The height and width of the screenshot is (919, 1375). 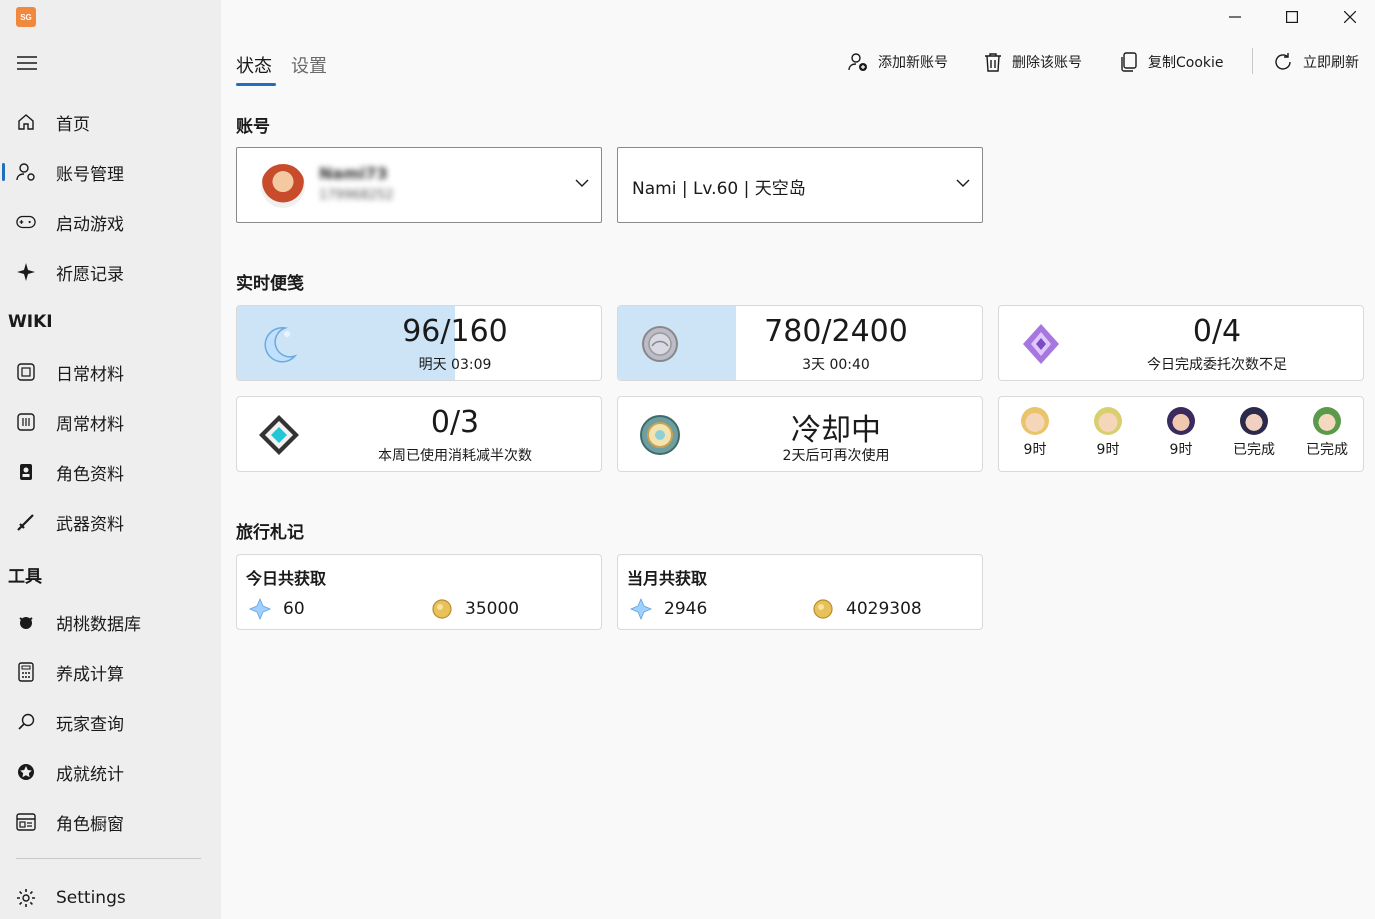 I want to click on weekly-material-icon, so click(x=26, y=422).